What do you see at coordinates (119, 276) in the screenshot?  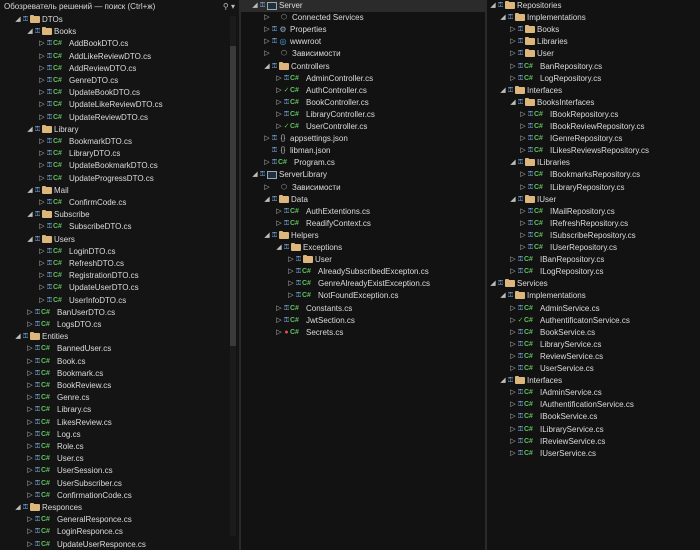 I see `tree-item: ▷ ⚿C# RegistrationDTO.cs` at bounding box center [119, 276].